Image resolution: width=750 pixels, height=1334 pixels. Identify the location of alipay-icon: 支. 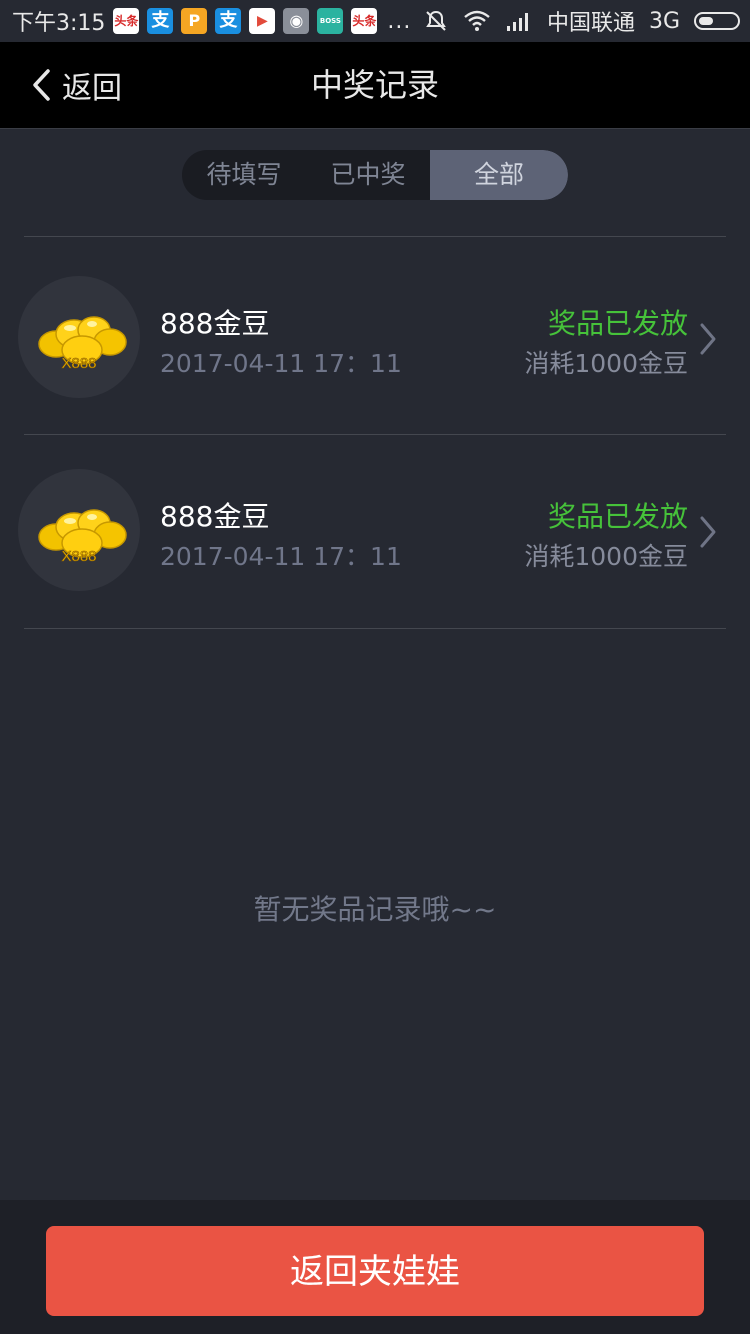
(160, 21).